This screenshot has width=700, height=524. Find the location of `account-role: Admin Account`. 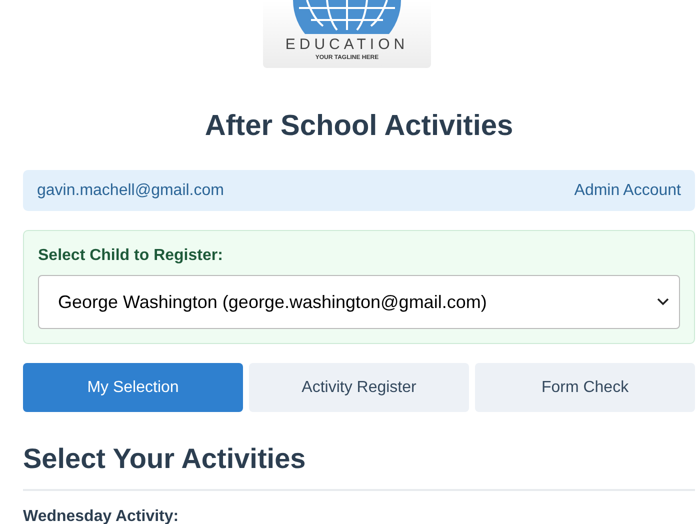

account-role: Admin Account is located at coordinates (627, 191).